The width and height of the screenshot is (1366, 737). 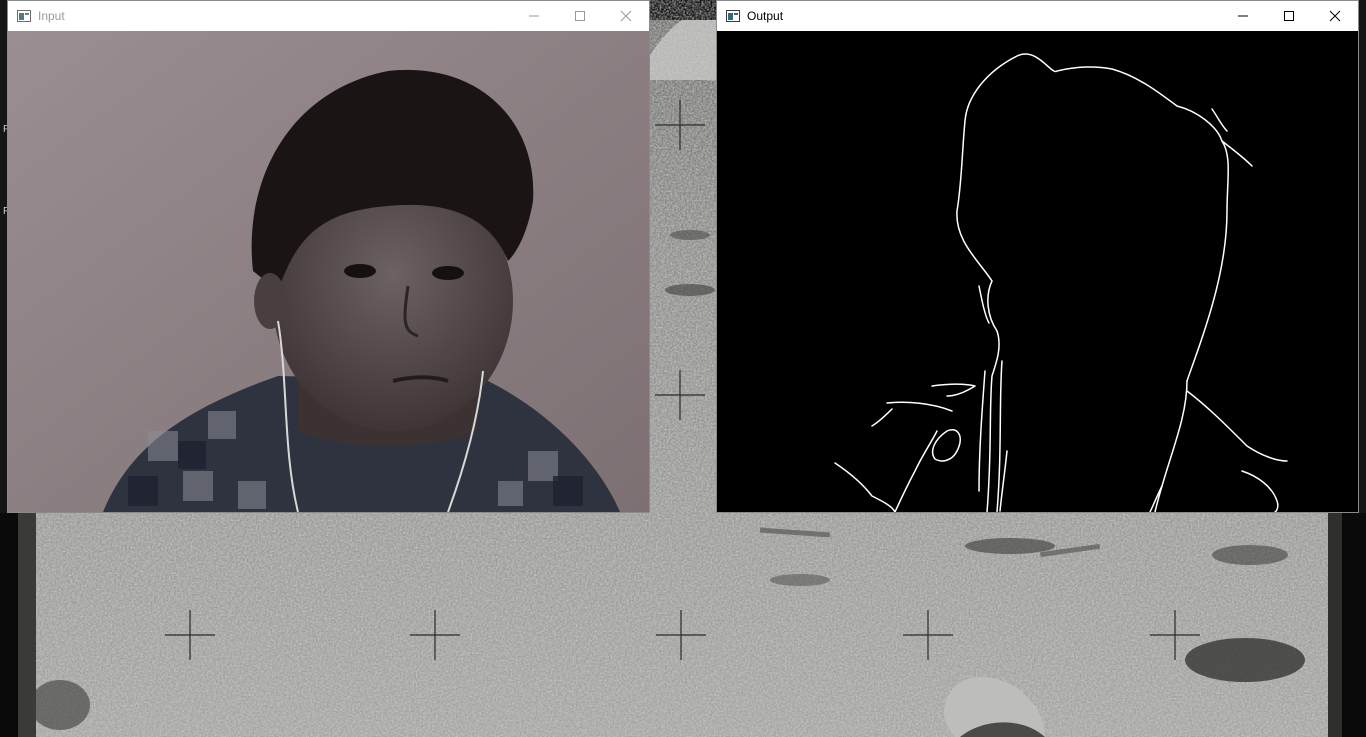 I want to click on window-title: Input, so click(x=51, y=16).